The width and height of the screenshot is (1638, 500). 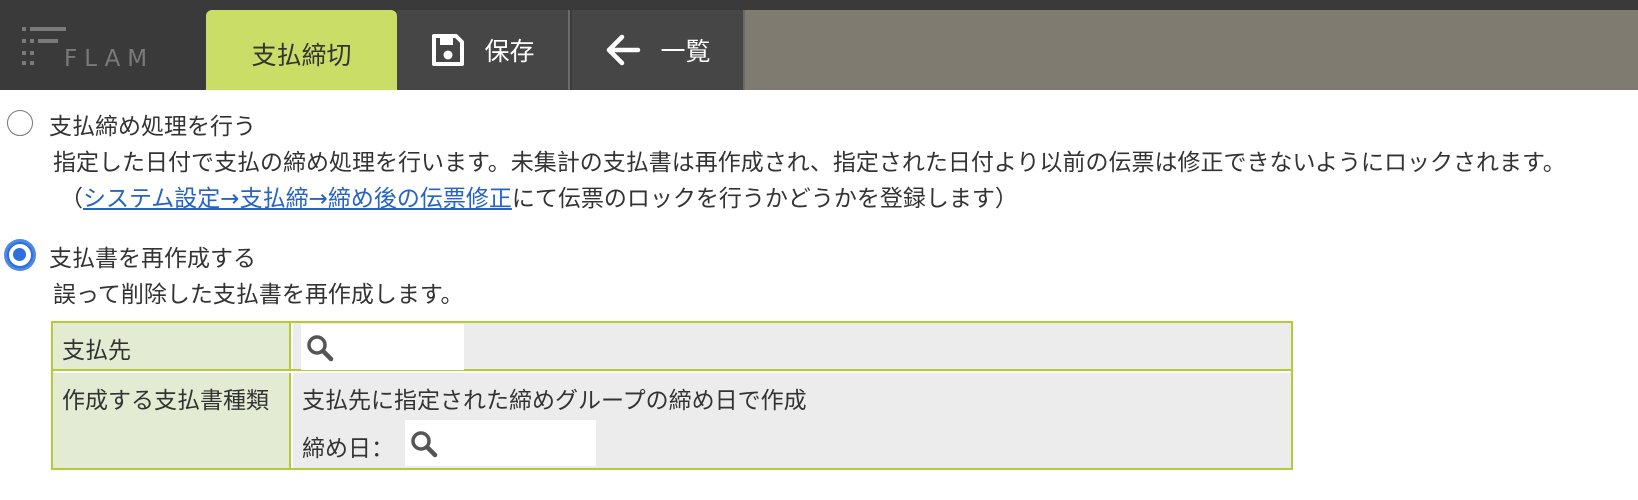 I want to click on closing-date-label: 締め日：, so click(x=348, y=449).